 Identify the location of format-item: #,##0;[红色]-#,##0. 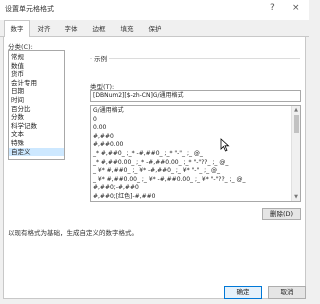
(189, 197).